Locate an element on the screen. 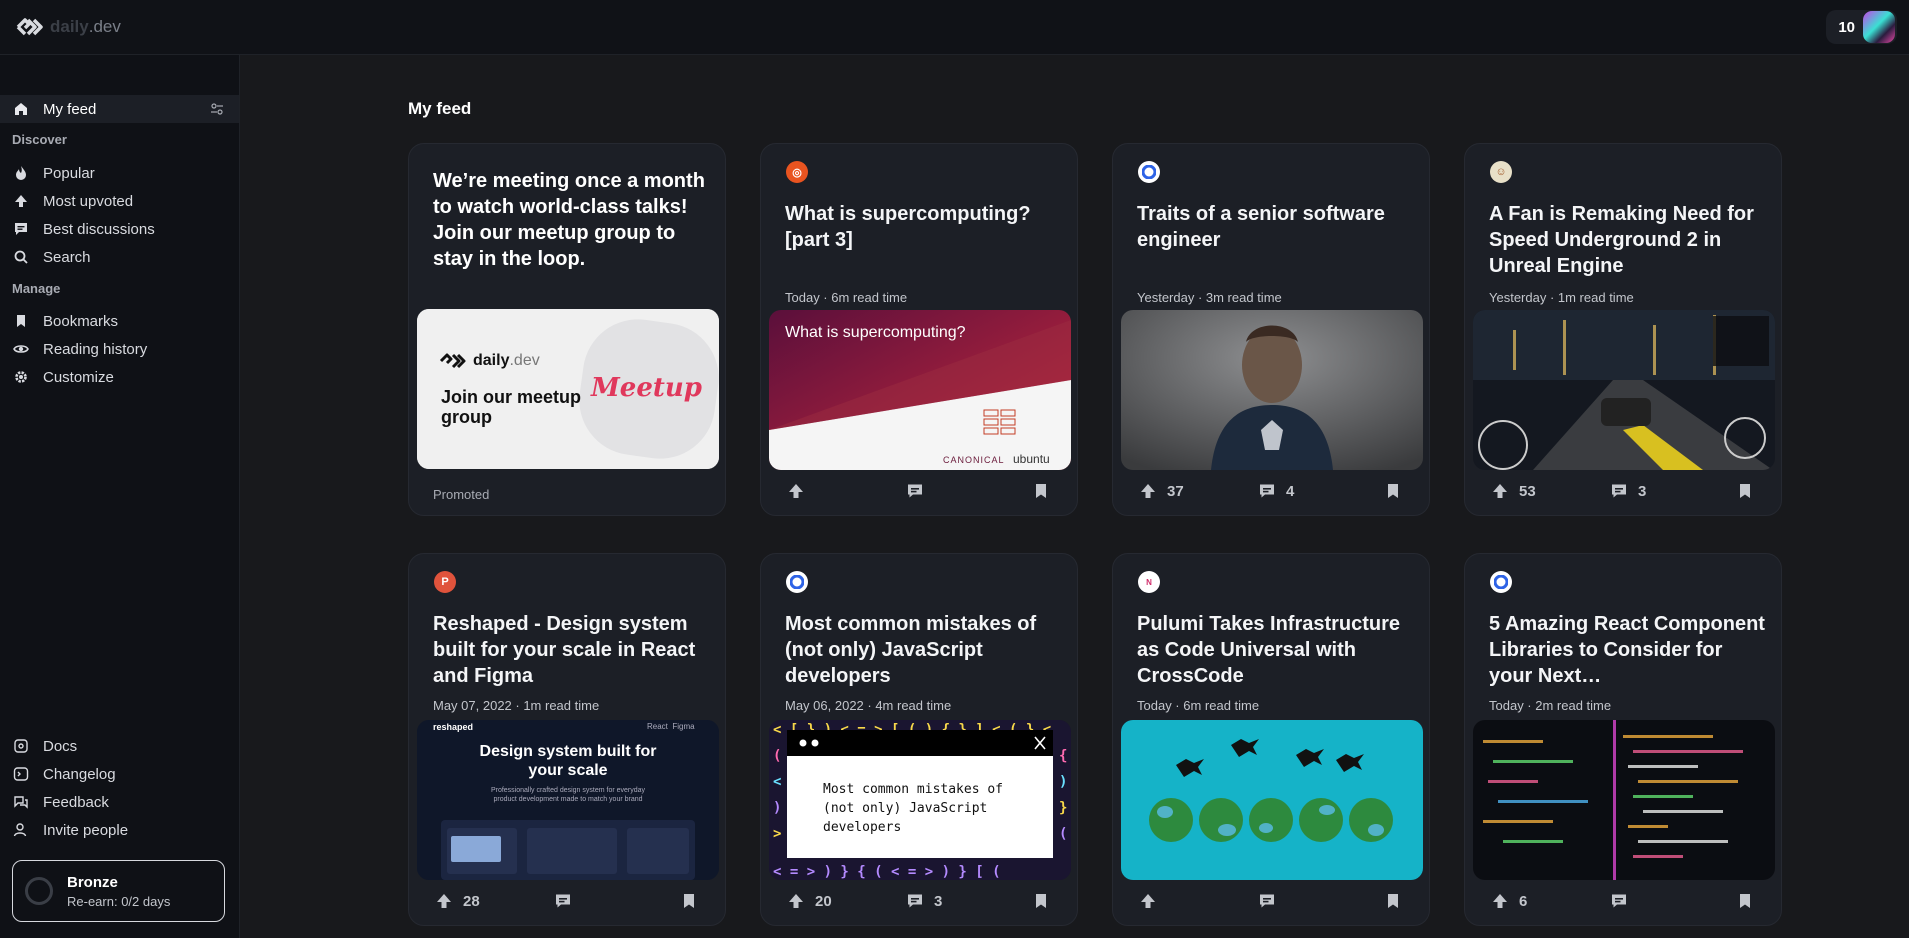 The image size is (1909, 938). flame-icon is located at coordinates (21, 173).